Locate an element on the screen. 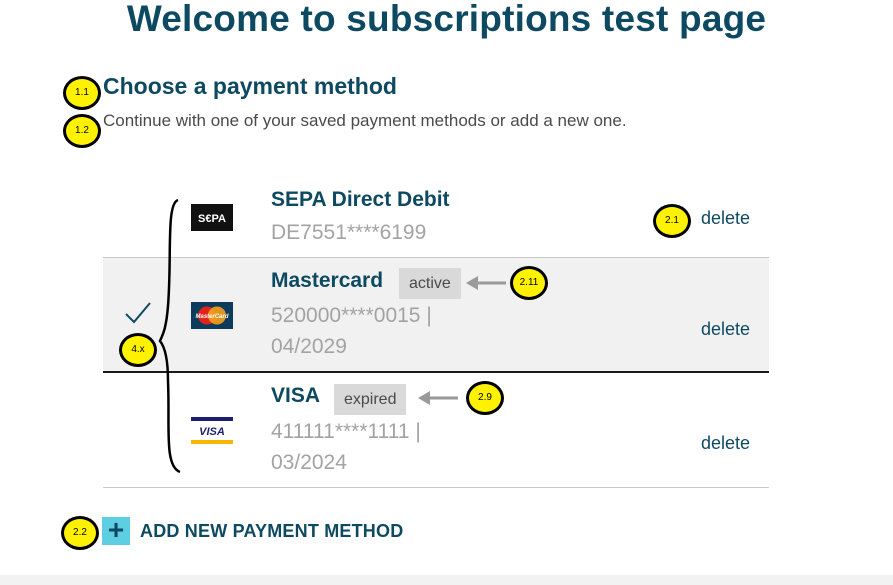  payment-method-name: Mastercard is located at coordinates (327, 280).